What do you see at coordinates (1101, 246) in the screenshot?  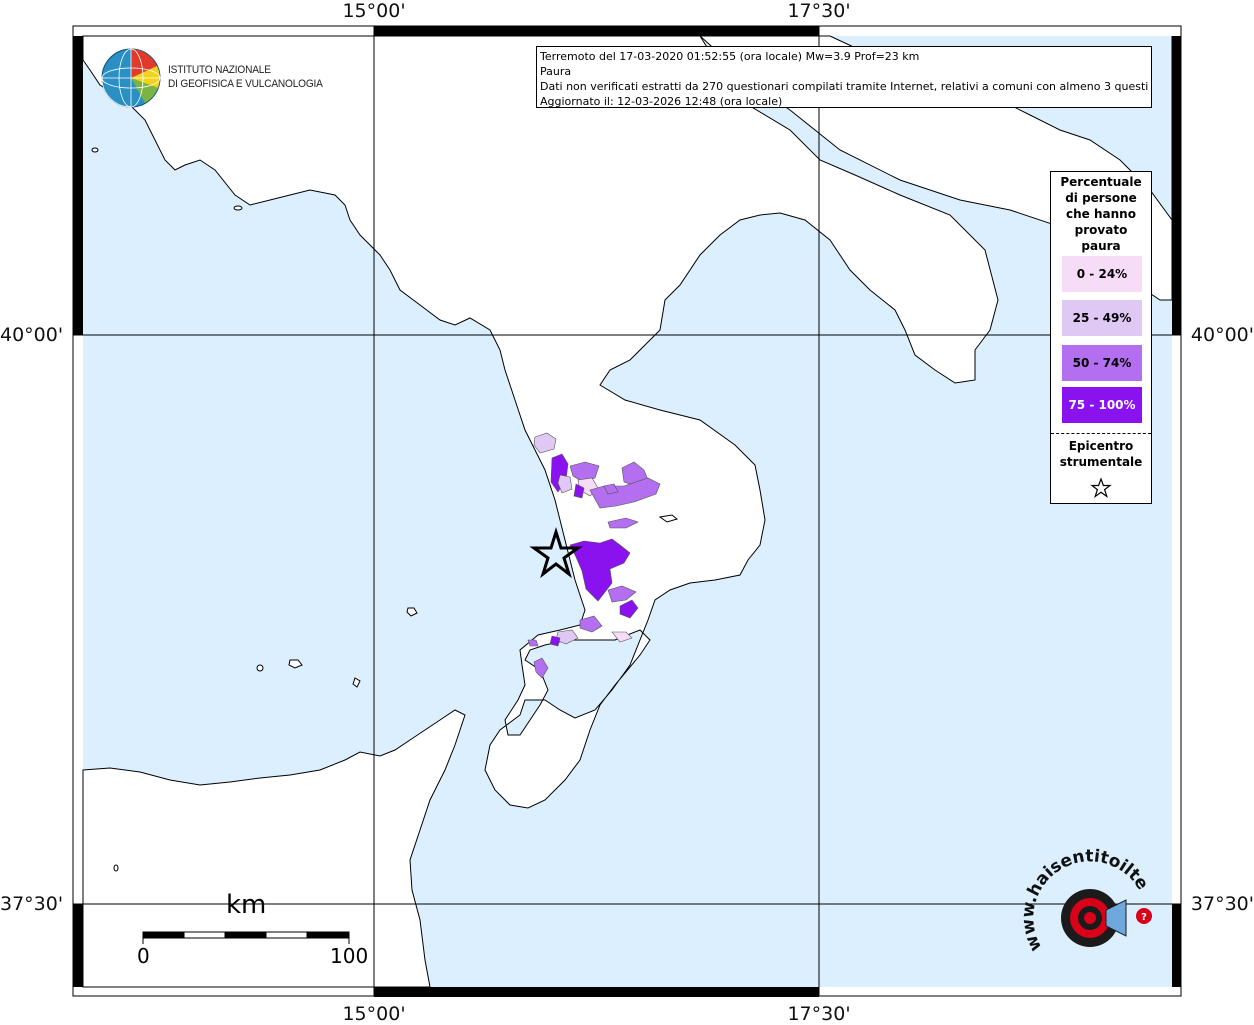 I see `legend-title-line: paura` at bounding box center [1101, 246].